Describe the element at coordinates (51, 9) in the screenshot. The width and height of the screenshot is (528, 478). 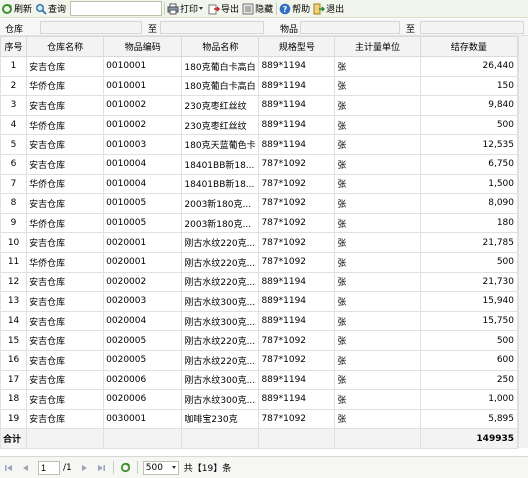
I see `query-button: 查询` at that location.